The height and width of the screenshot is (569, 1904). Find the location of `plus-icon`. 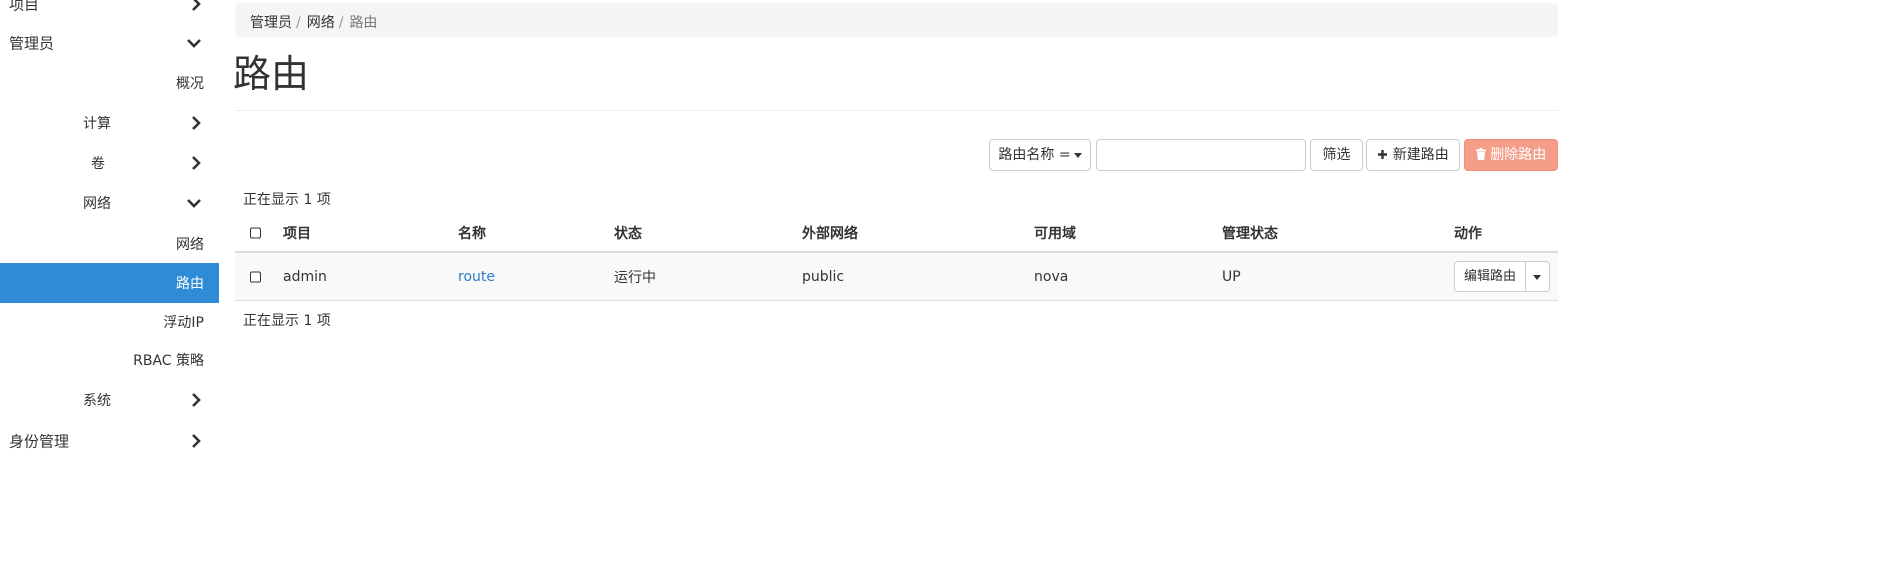

plus-icon is located at coordinates (1383, 154).